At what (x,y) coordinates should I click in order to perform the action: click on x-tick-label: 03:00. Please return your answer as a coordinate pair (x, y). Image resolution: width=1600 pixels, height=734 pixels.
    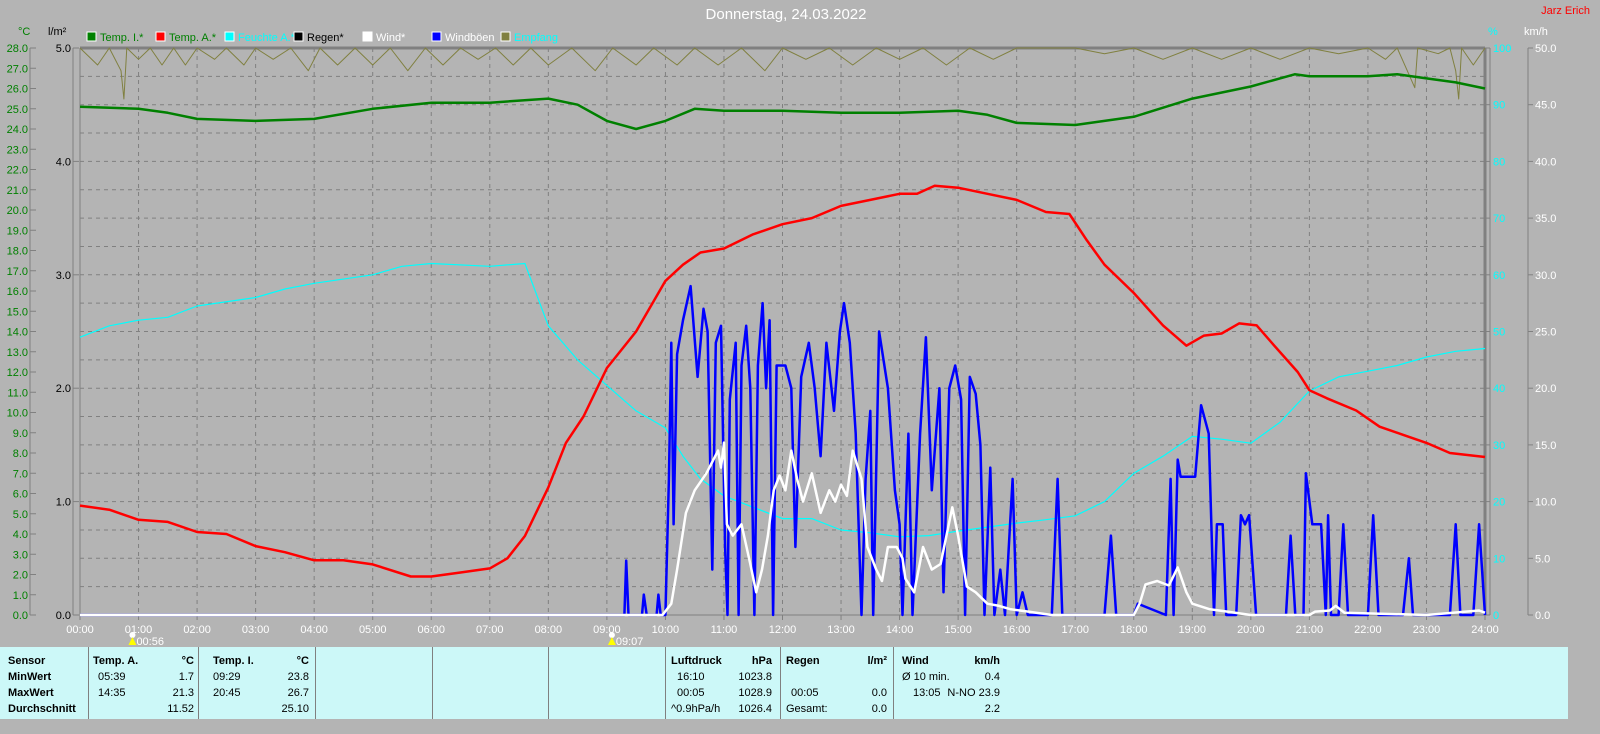
    Looking at the image, I should click on (256, 630).